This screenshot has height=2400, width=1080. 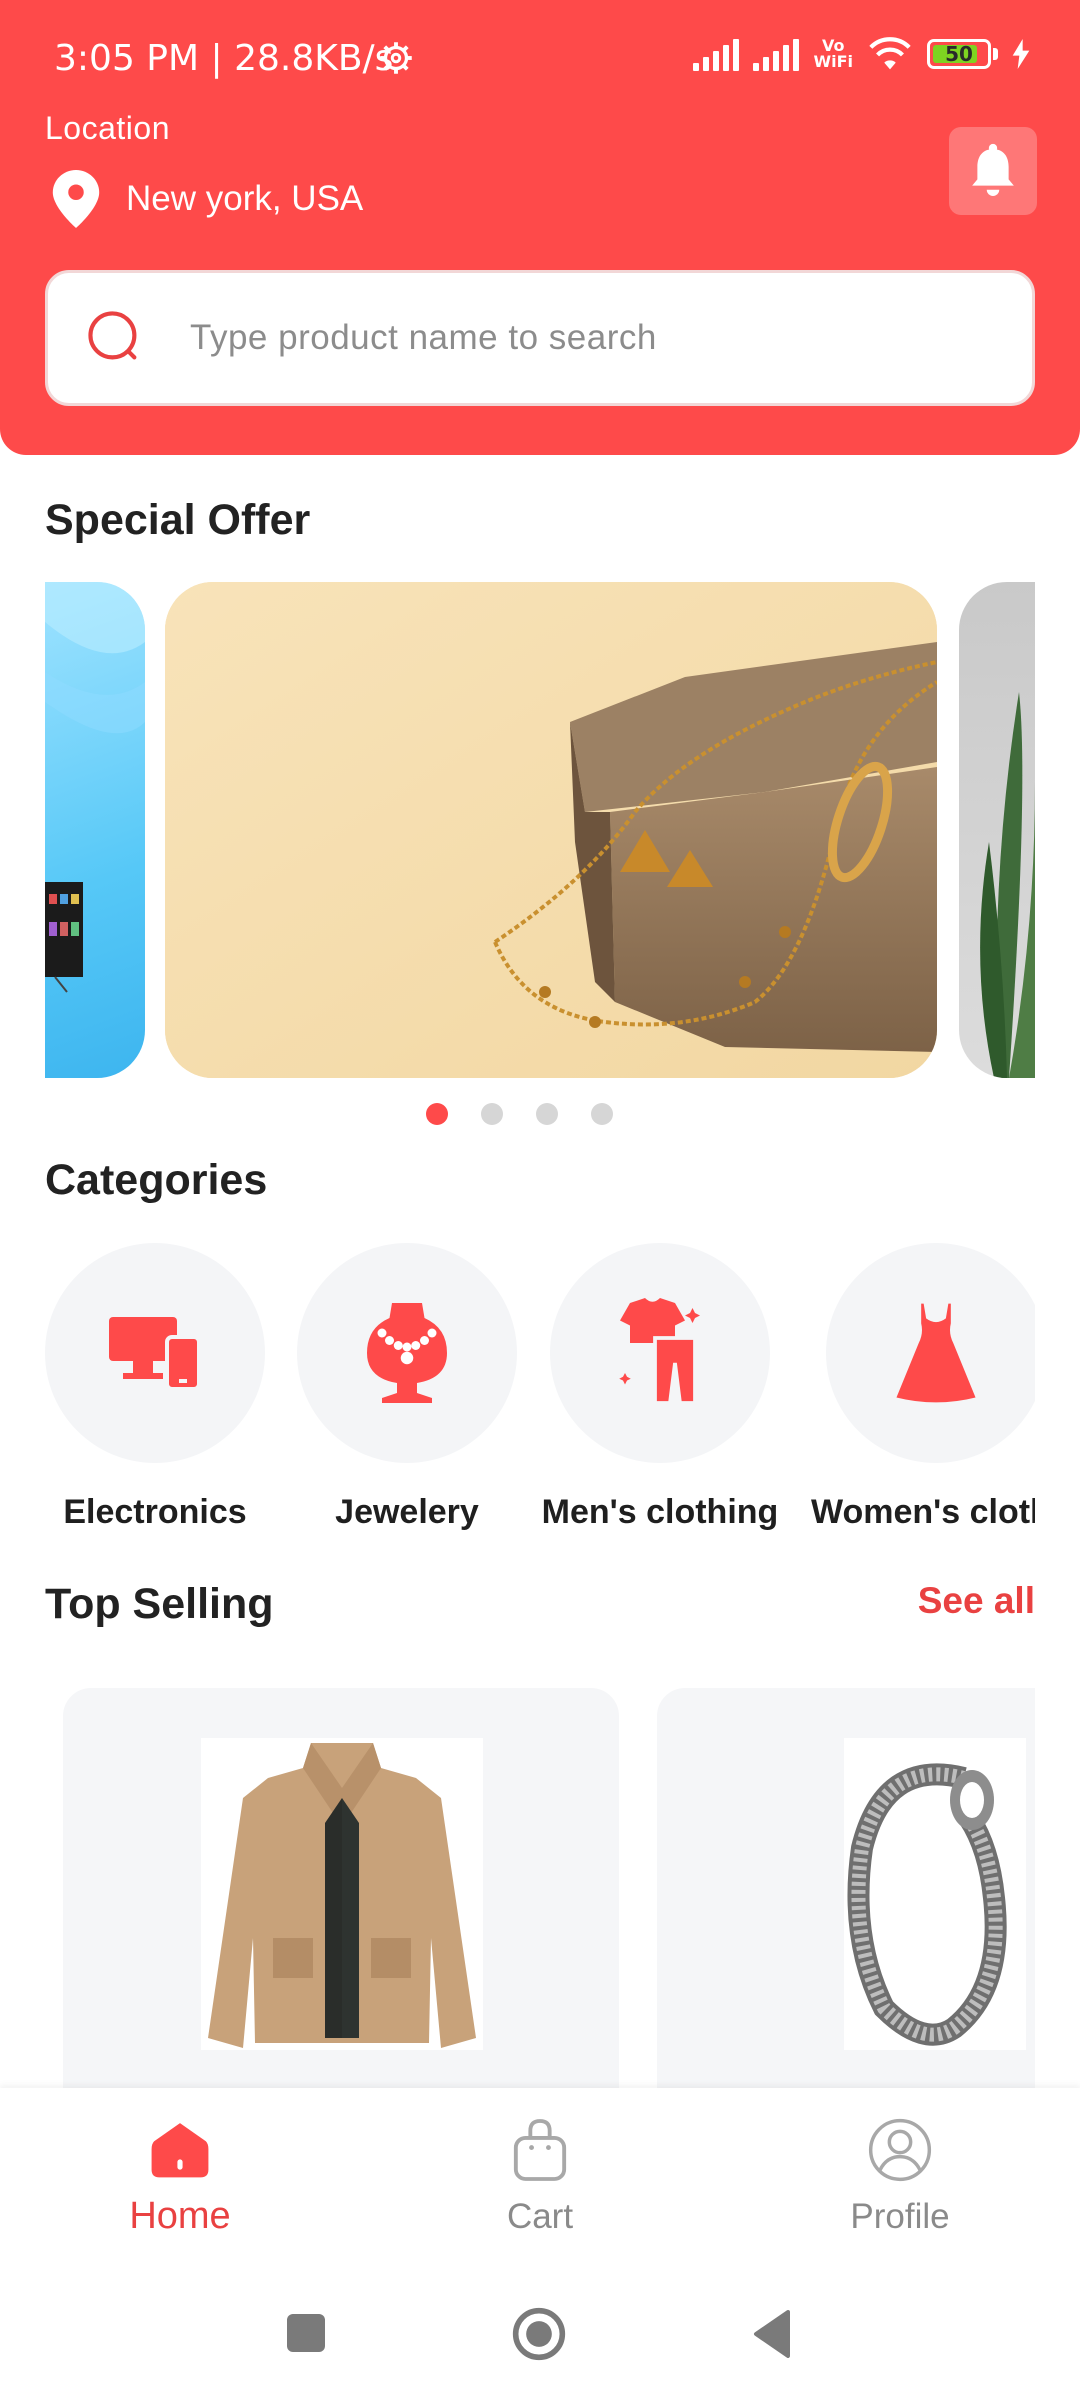 I want to click on nav-cart-label: Cart, so click(x=540, y=2216).